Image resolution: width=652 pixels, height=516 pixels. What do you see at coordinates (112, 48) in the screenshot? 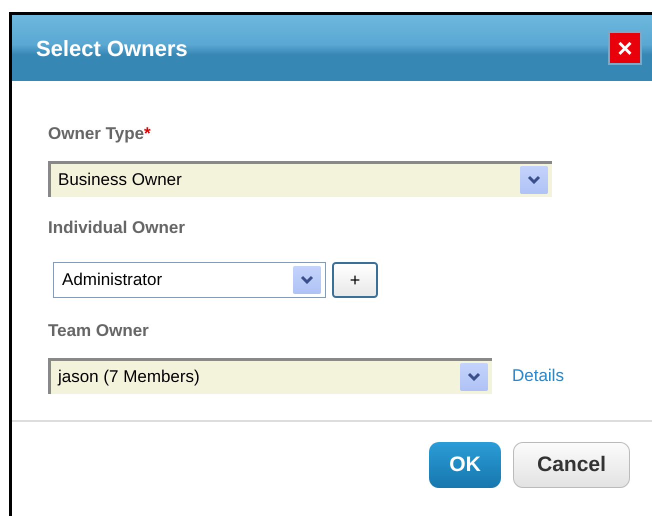
I see `dialog-title: Select Owners` at bounding box center [112, 48].